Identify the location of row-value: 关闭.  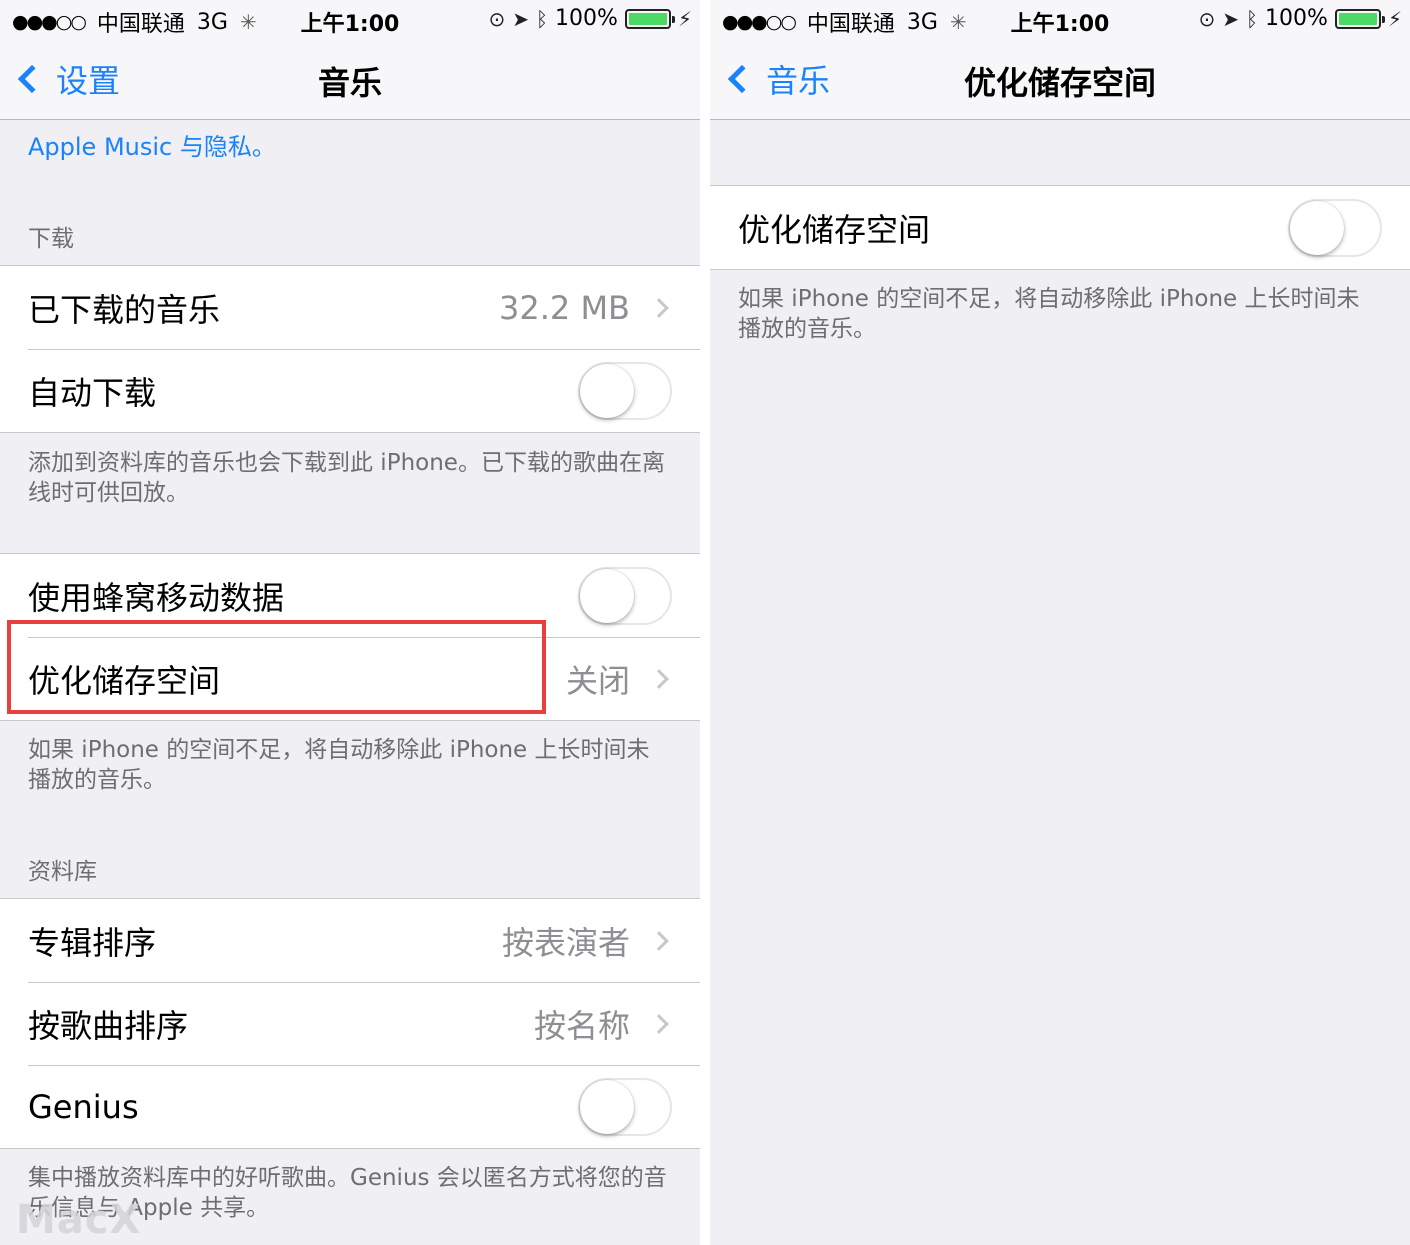
(597, 680).